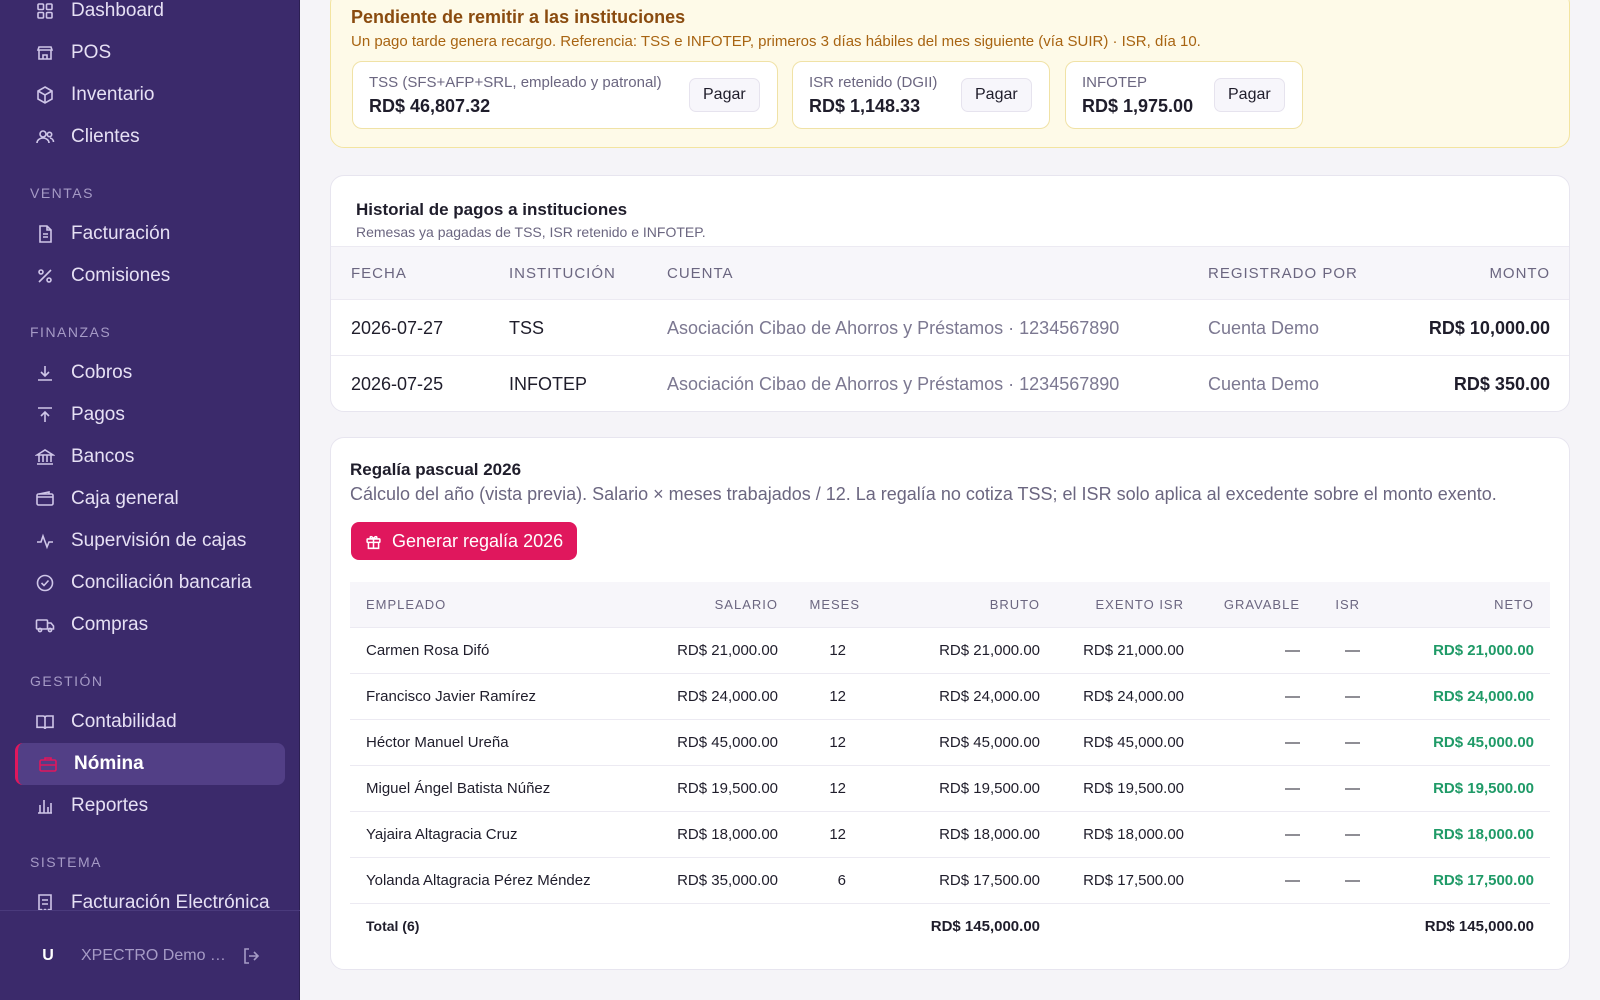 This screenshot has width=1600, height=1000. I want to click on sidebar-item-pagos: Pagos, so click(150, 415).